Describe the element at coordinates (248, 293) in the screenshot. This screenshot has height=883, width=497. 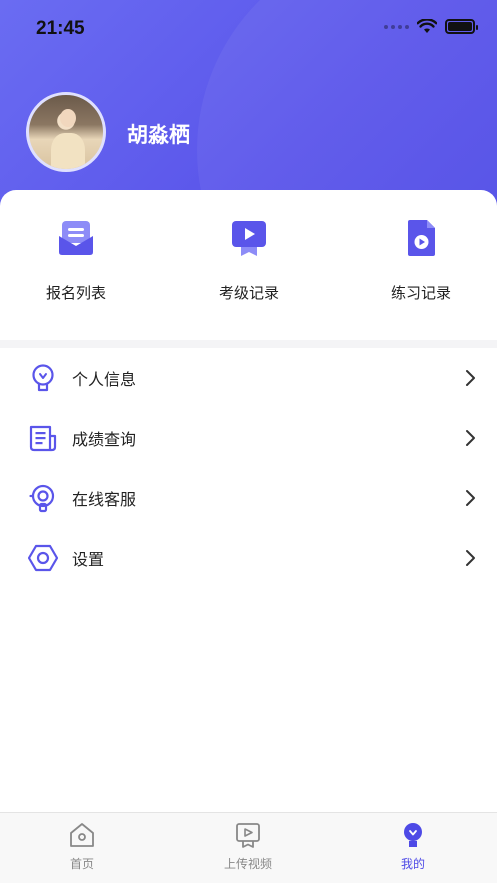
I see `quick-action-label: 考级记录` at that location.